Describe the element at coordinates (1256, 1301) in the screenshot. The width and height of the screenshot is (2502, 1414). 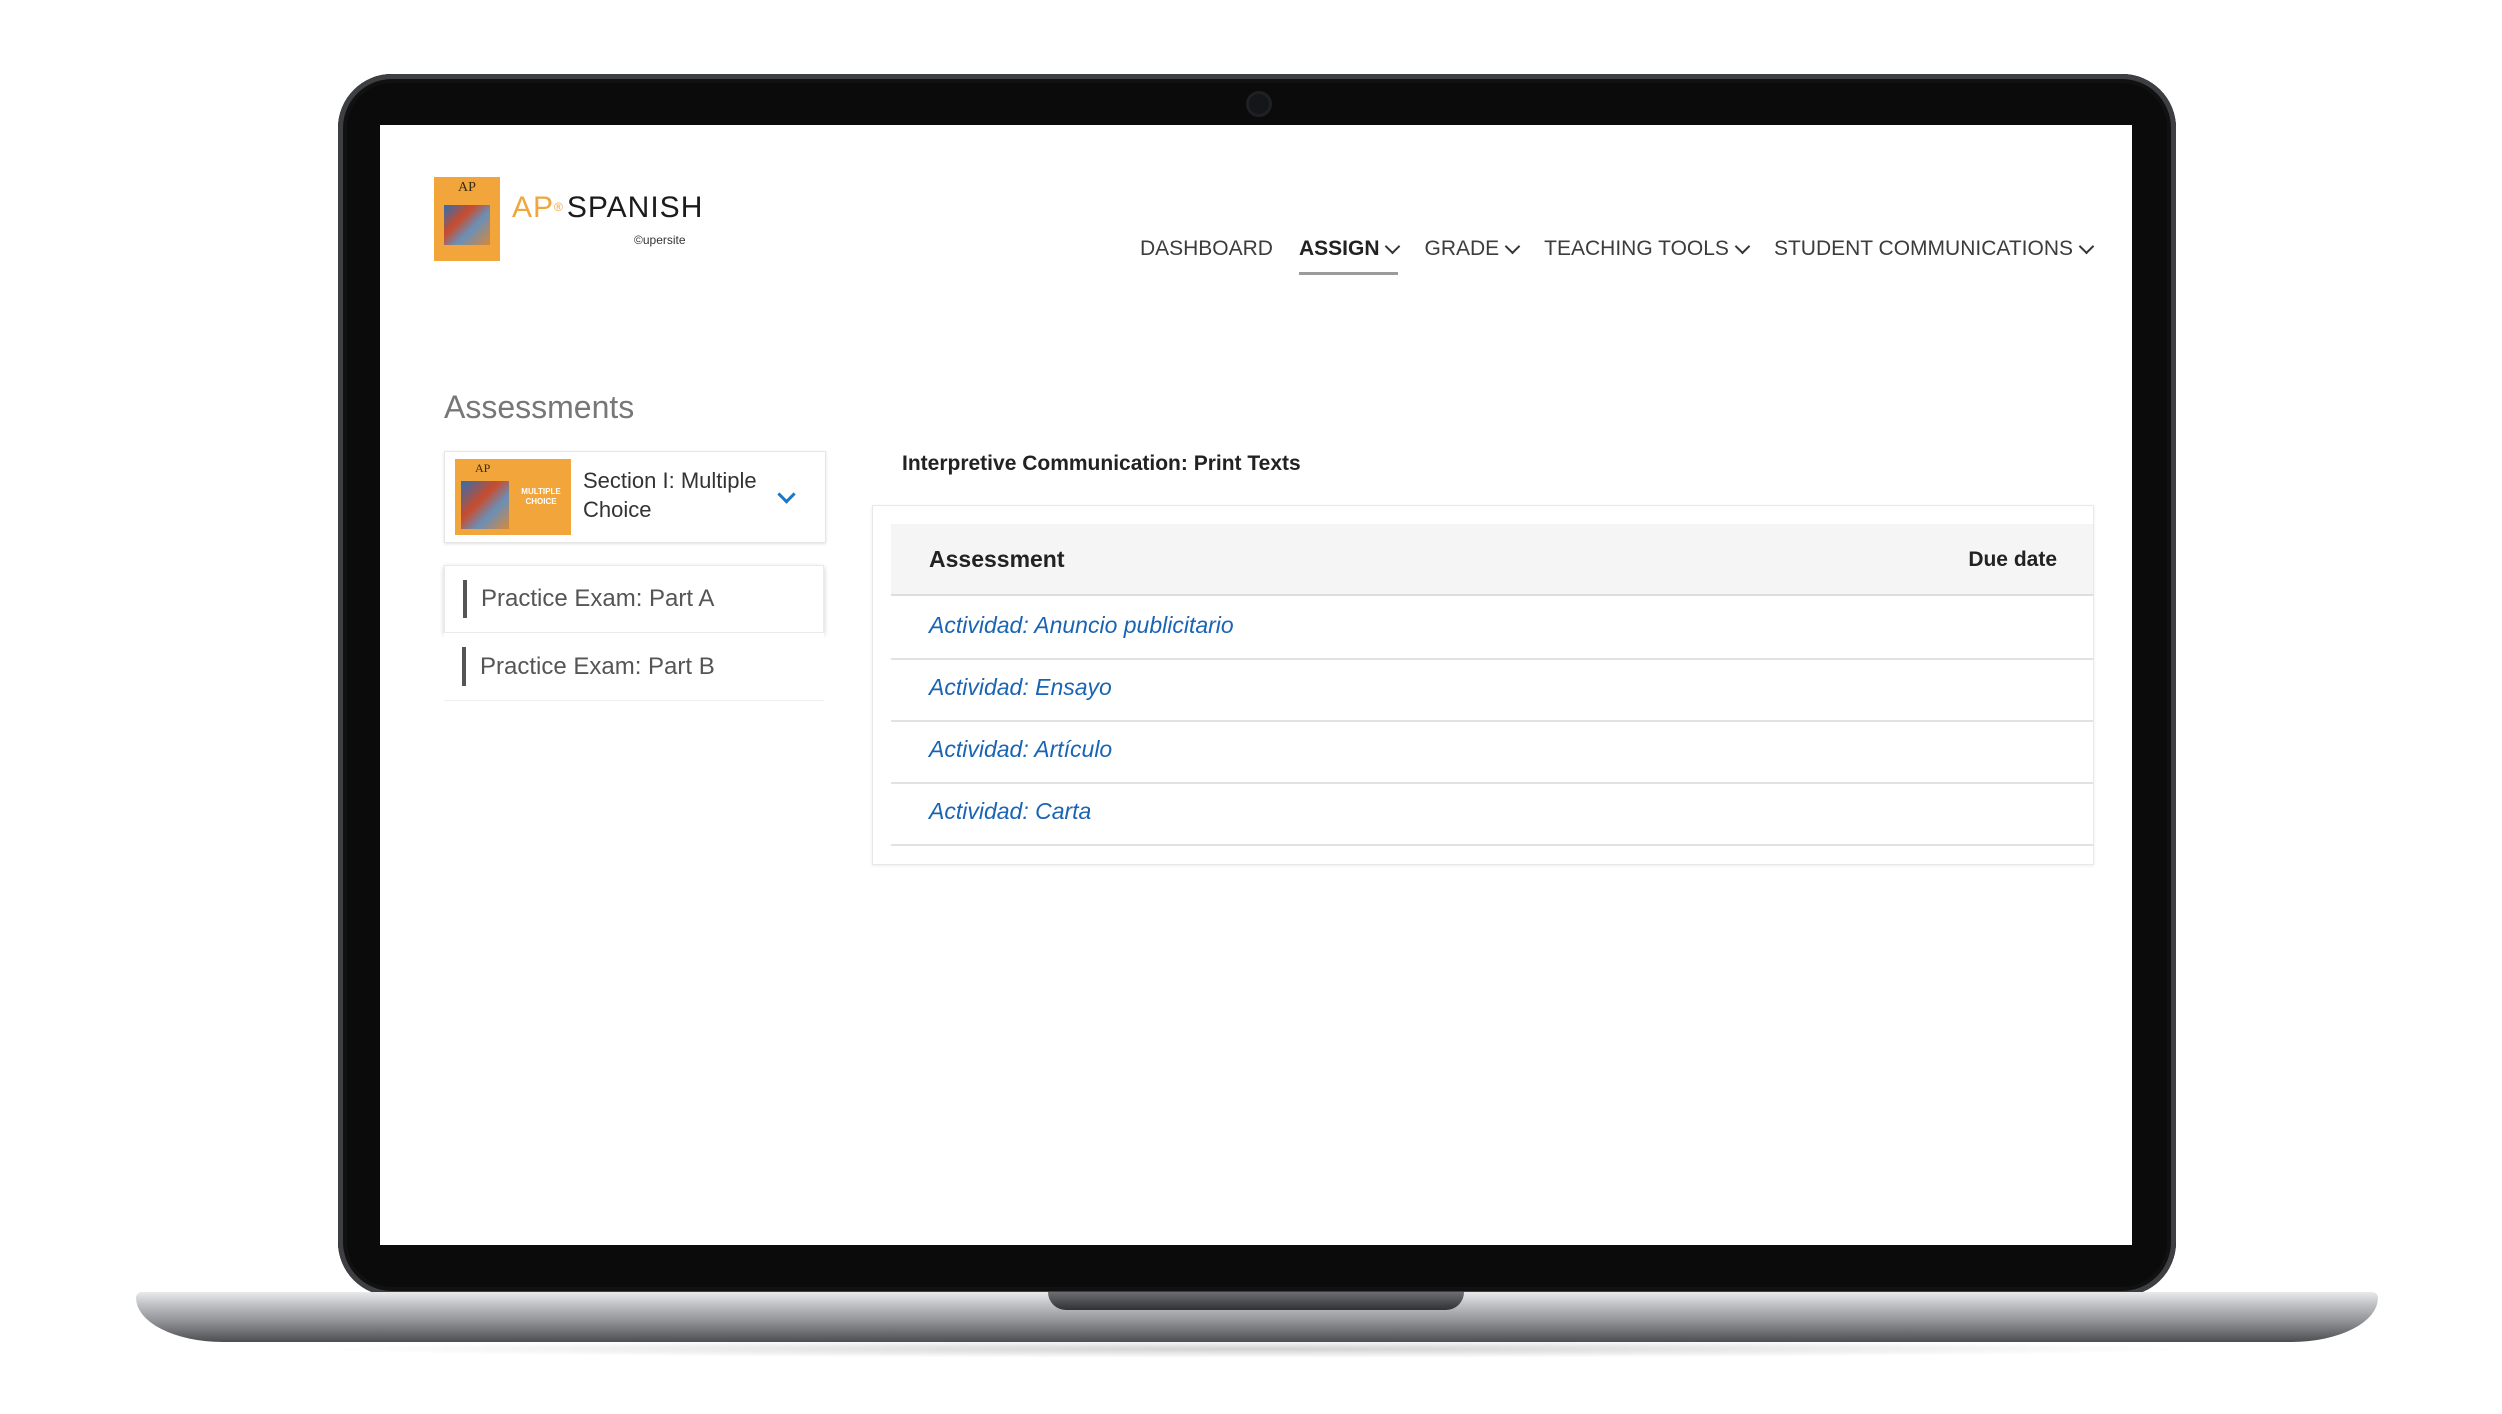
I see `laptop-notch` at that location.